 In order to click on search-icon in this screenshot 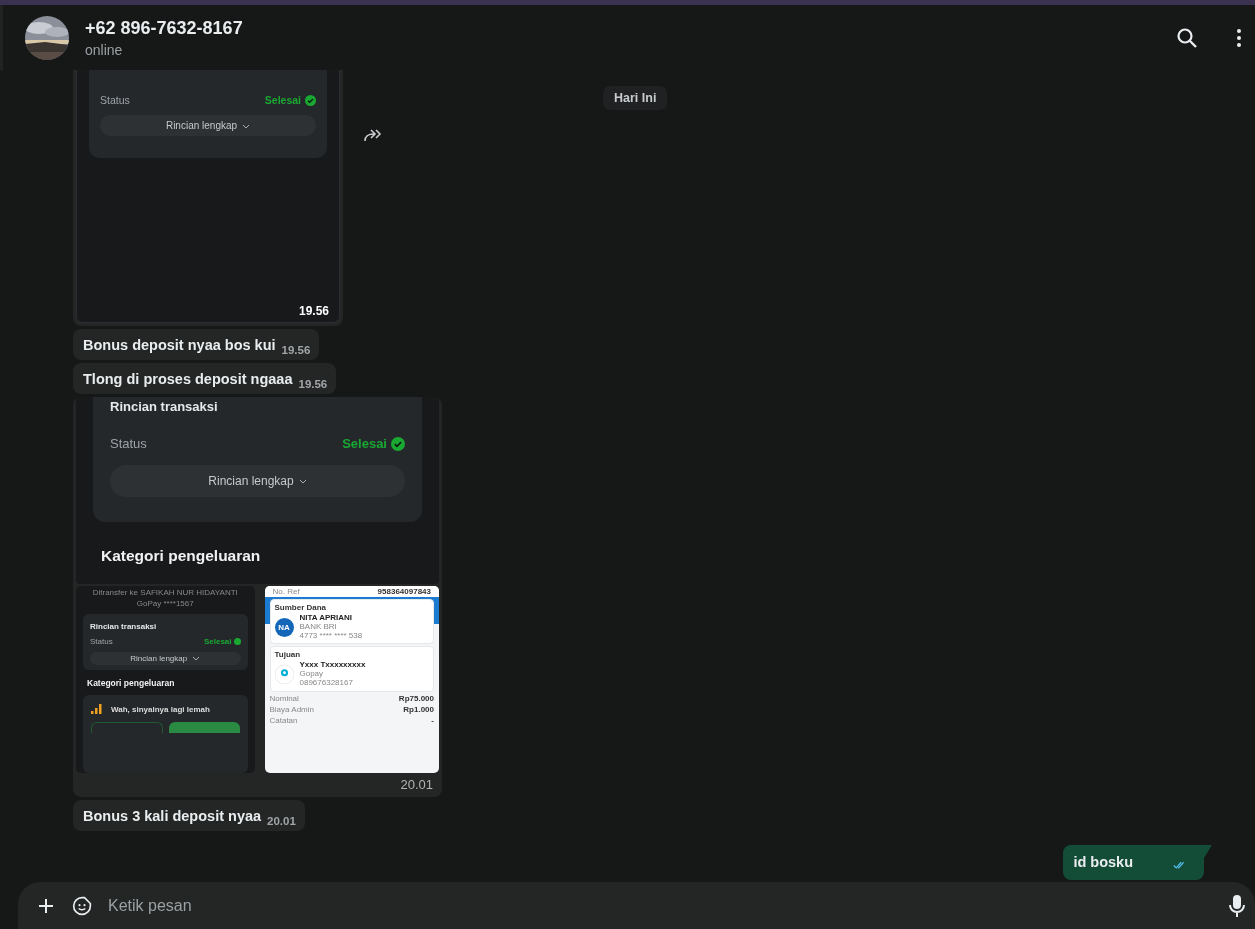, I will do `click(1187, 37)`.